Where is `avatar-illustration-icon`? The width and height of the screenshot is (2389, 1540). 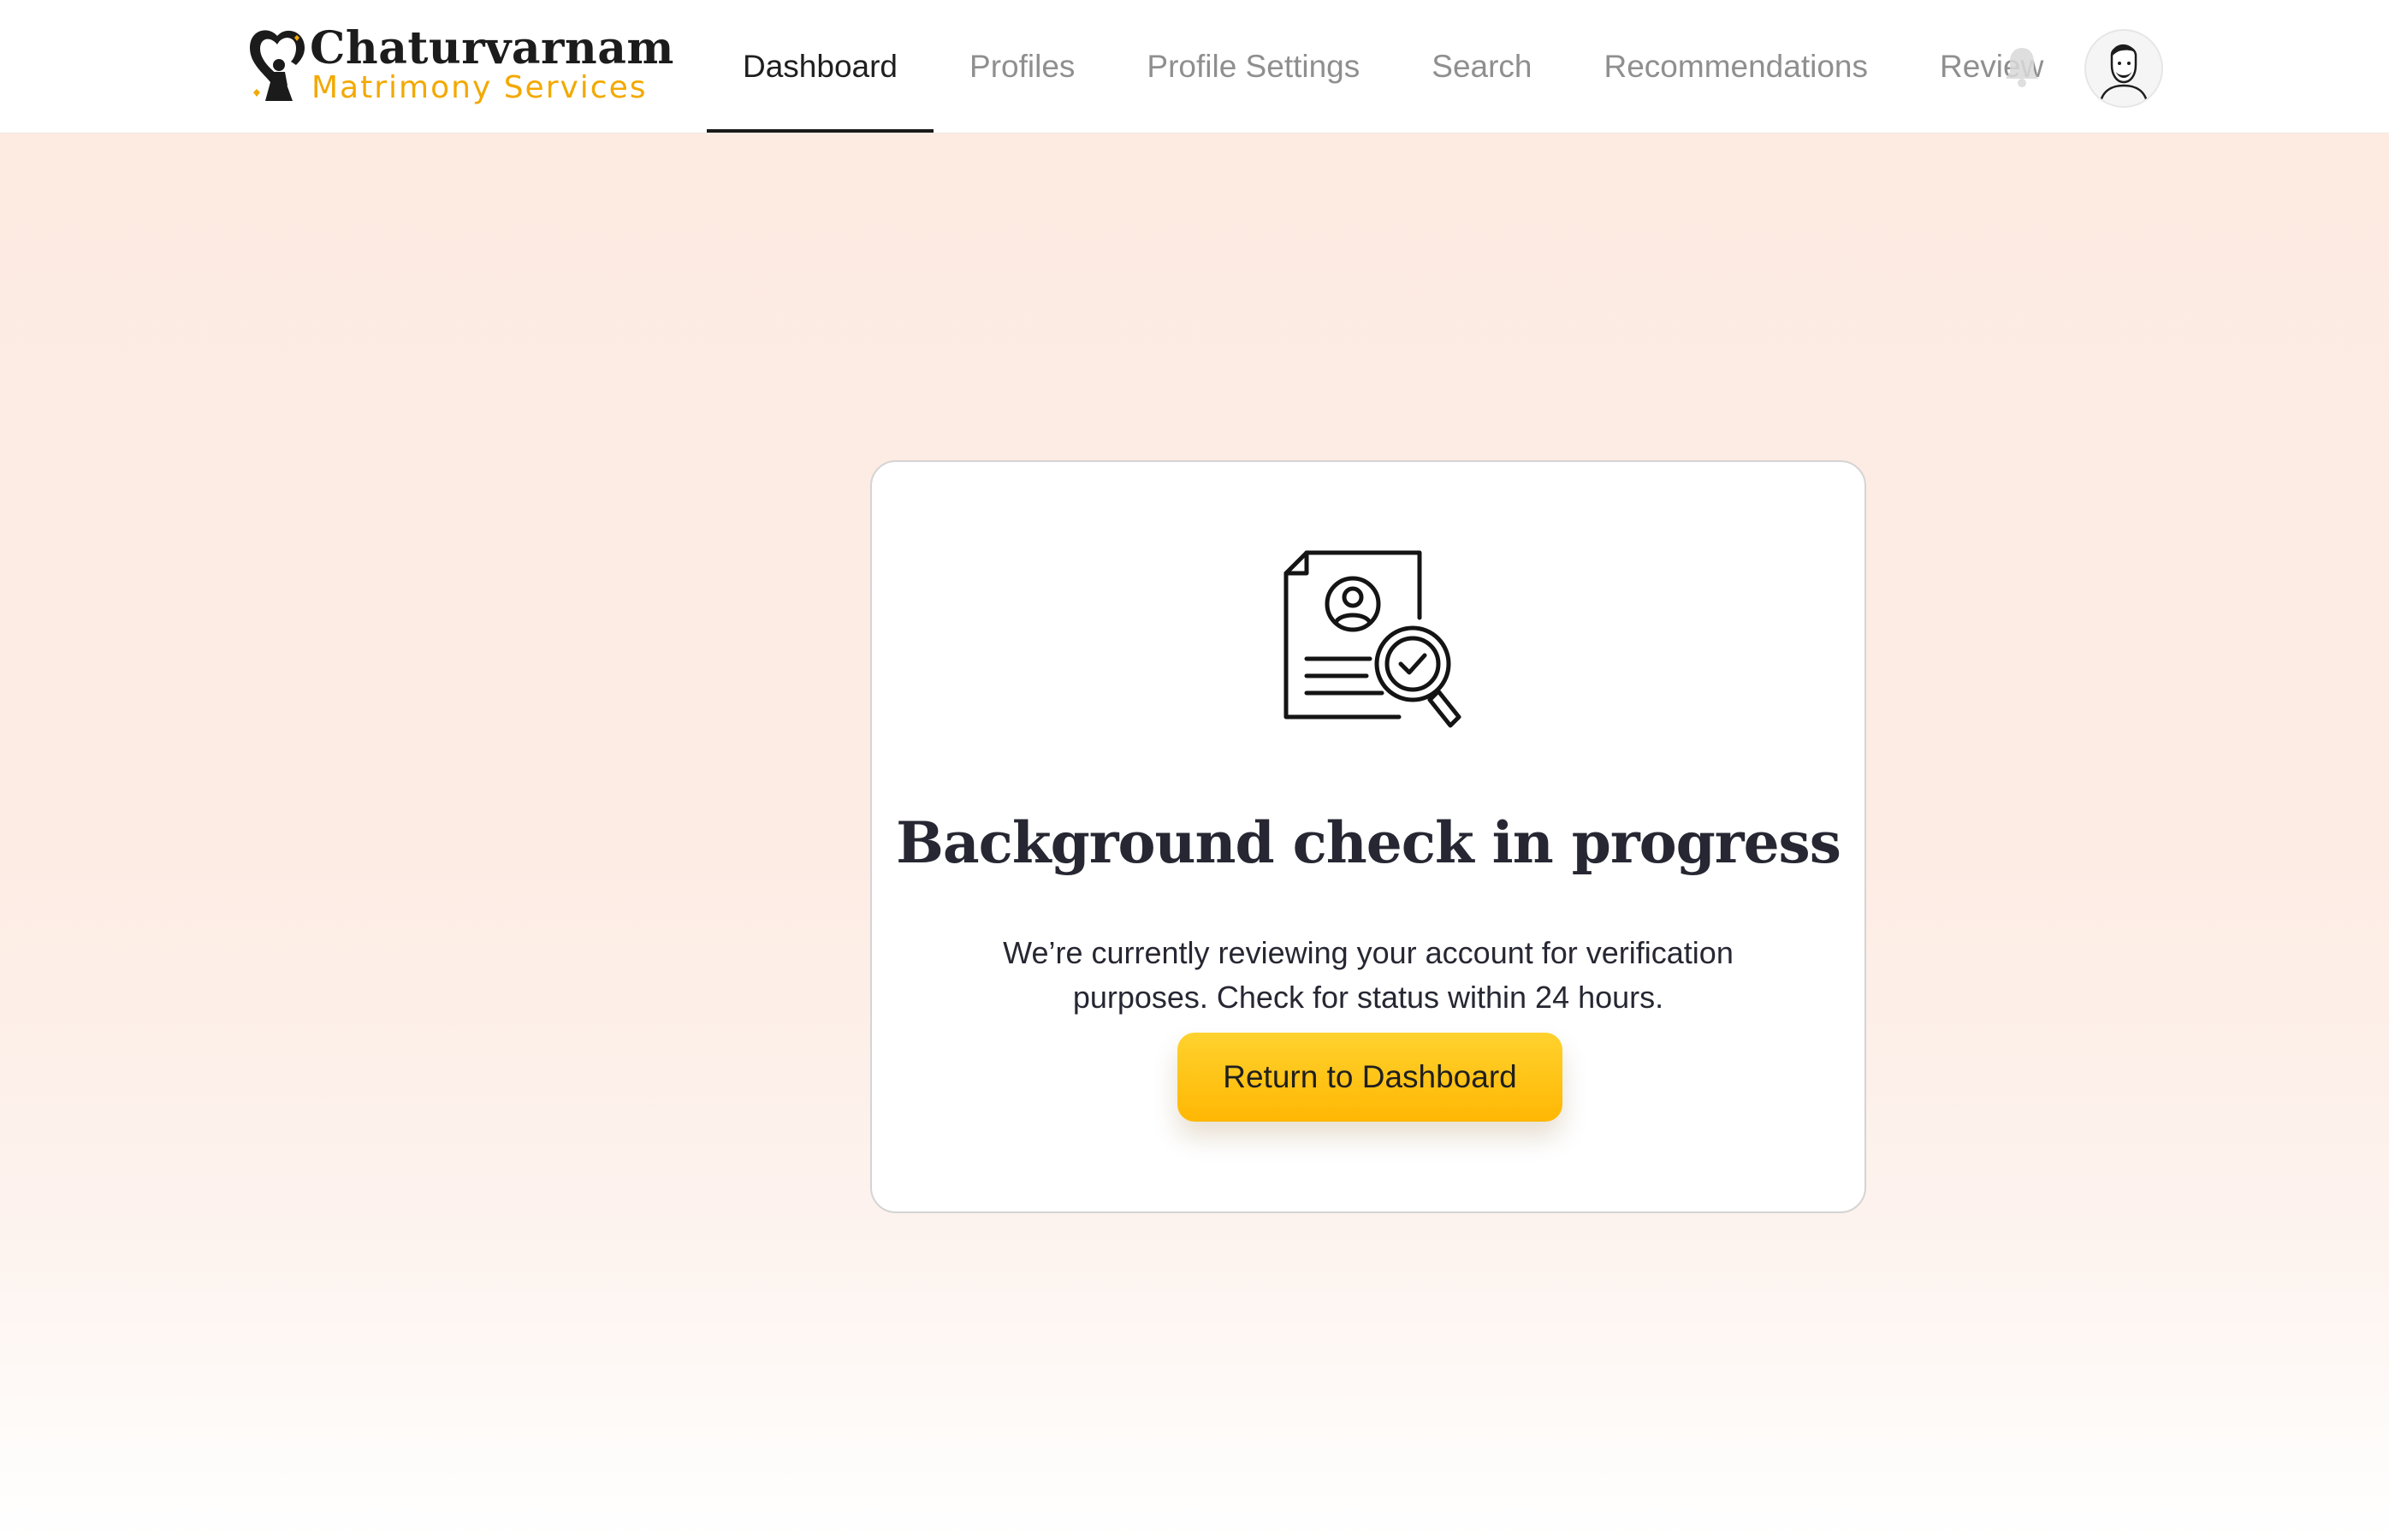 avatar-illustration-icon is located at coordinates (2123, 68).